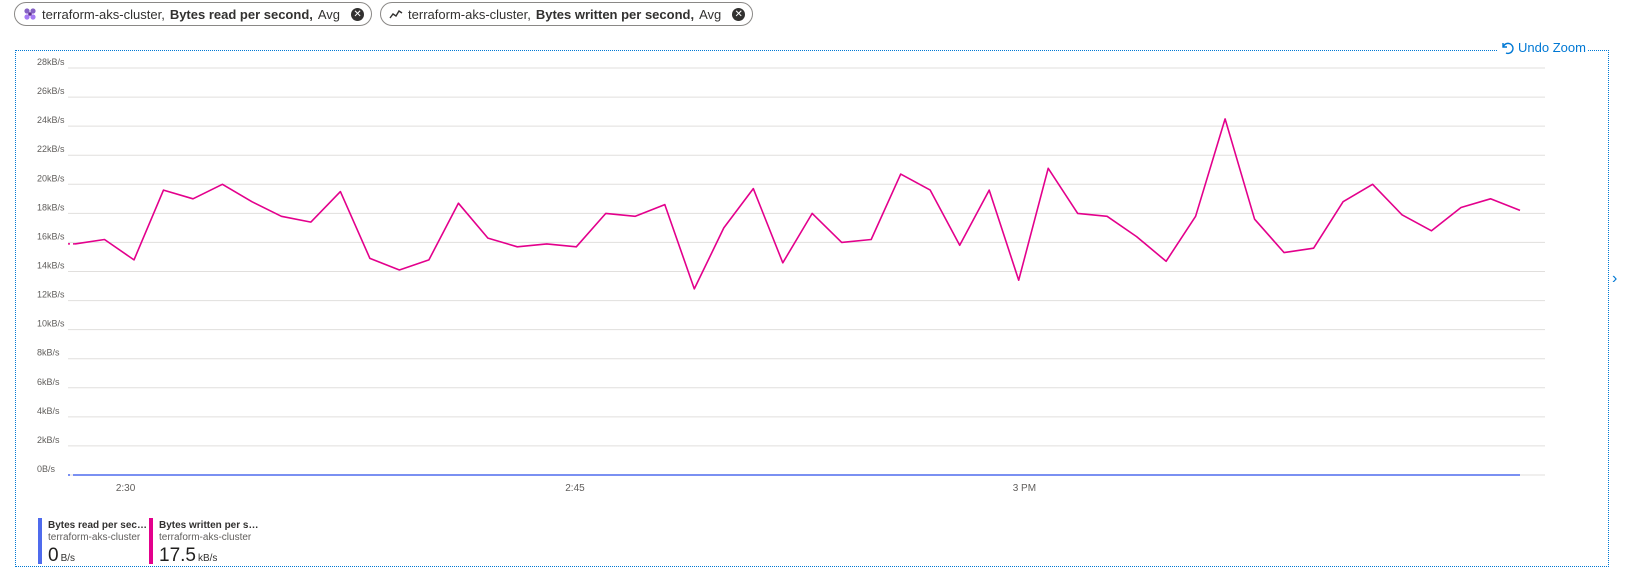  Describe the element at coordinates (48, 440) in the screenshot. I see `y-tick-label: 2kB/s` at that location.